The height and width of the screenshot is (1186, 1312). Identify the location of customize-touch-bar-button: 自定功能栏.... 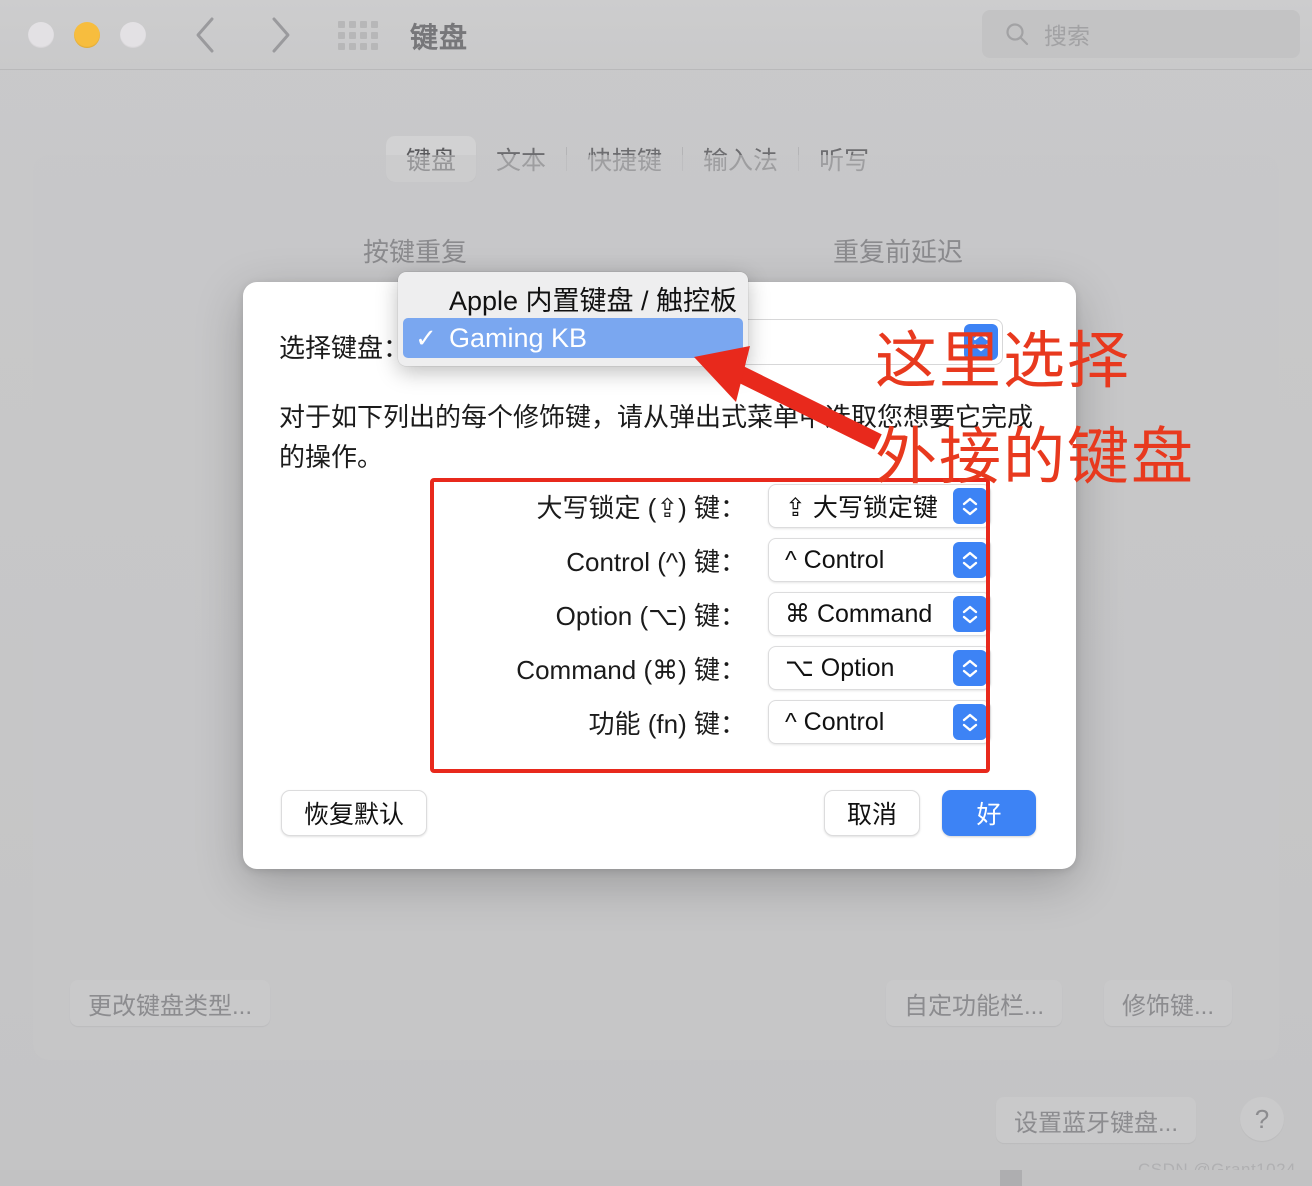
(974, 1003).